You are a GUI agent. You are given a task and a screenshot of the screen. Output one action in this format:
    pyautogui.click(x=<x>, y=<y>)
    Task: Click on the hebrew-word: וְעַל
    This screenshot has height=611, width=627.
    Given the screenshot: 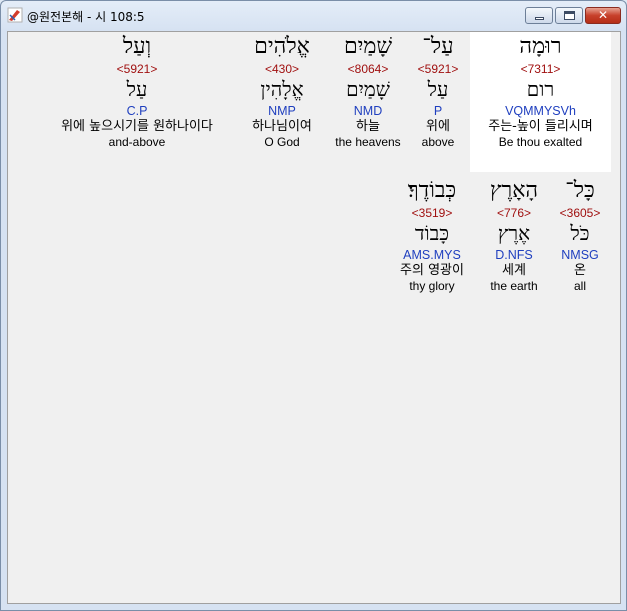 What is the action you would take?
    pyautogui.click(x=137, y=46)
    